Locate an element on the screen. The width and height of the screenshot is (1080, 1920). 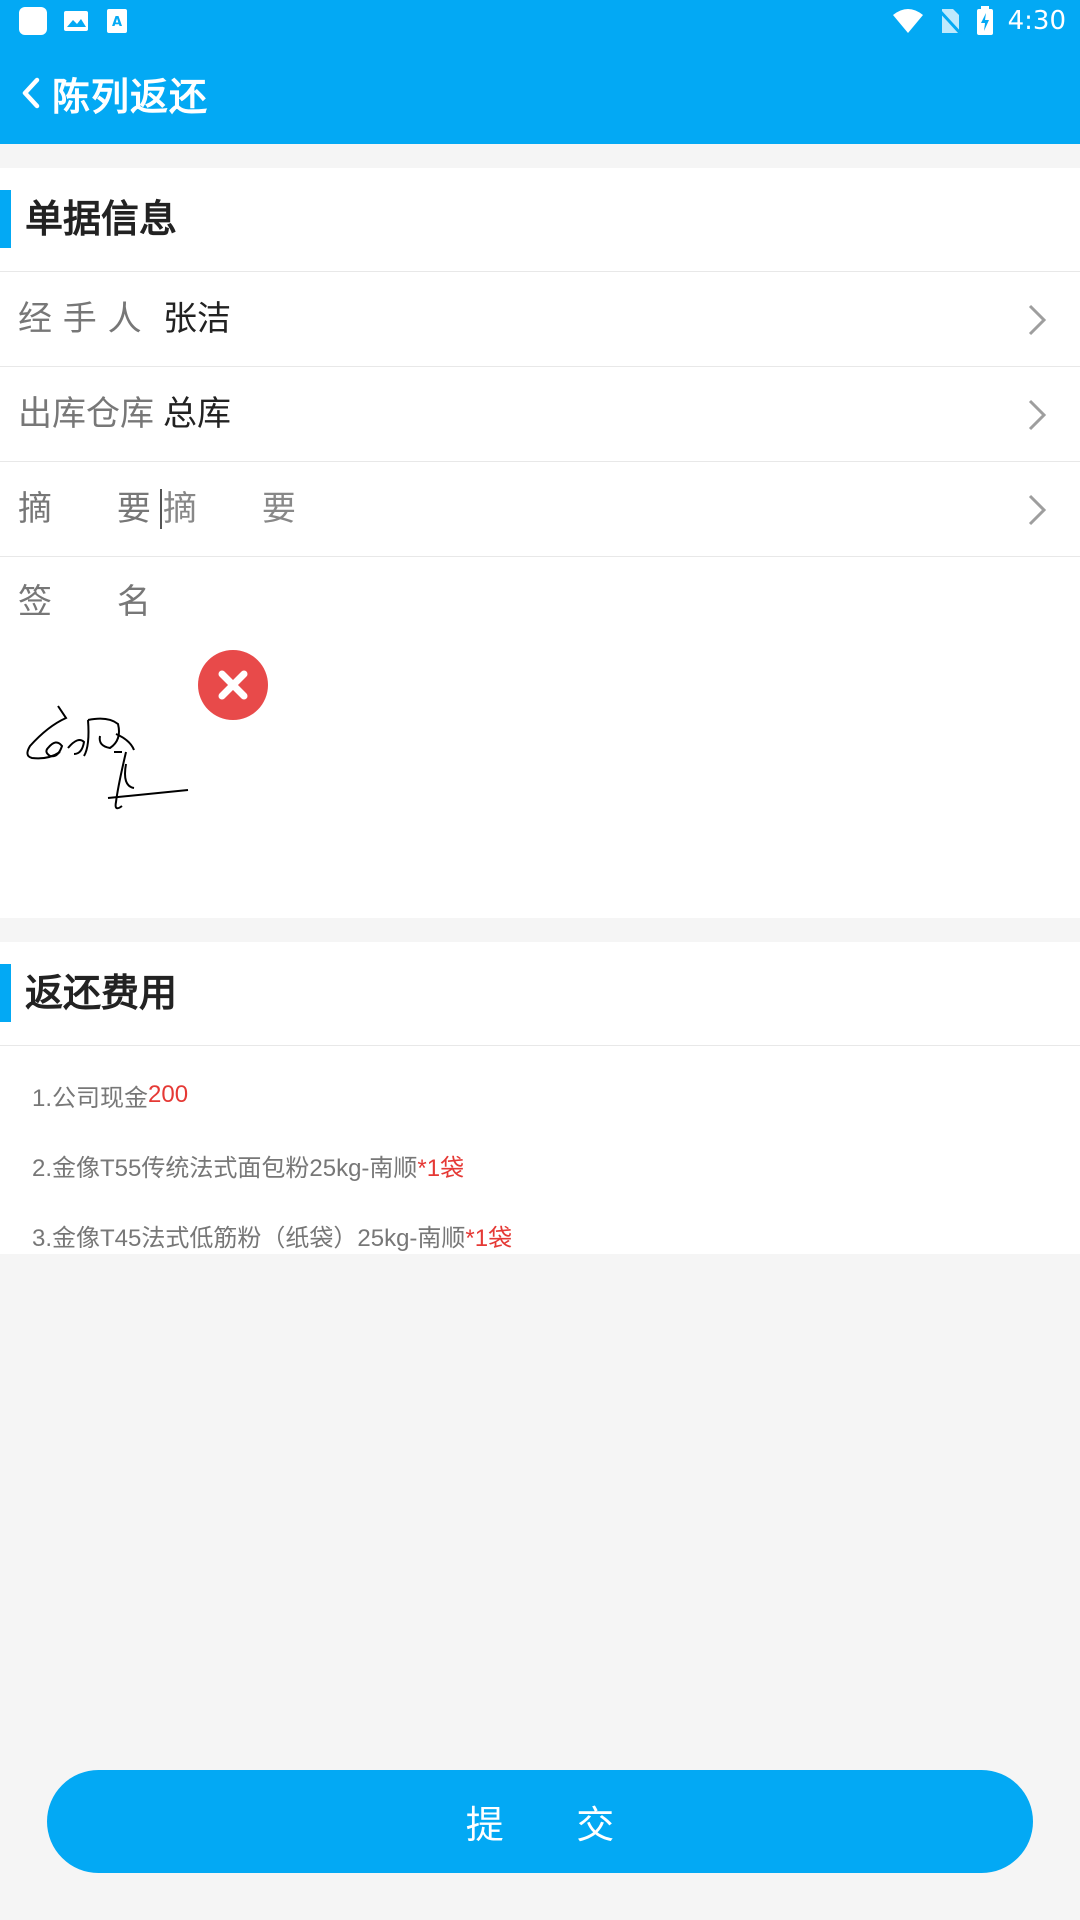
signature-label: 签 名 is located at coordinates (84, 602).